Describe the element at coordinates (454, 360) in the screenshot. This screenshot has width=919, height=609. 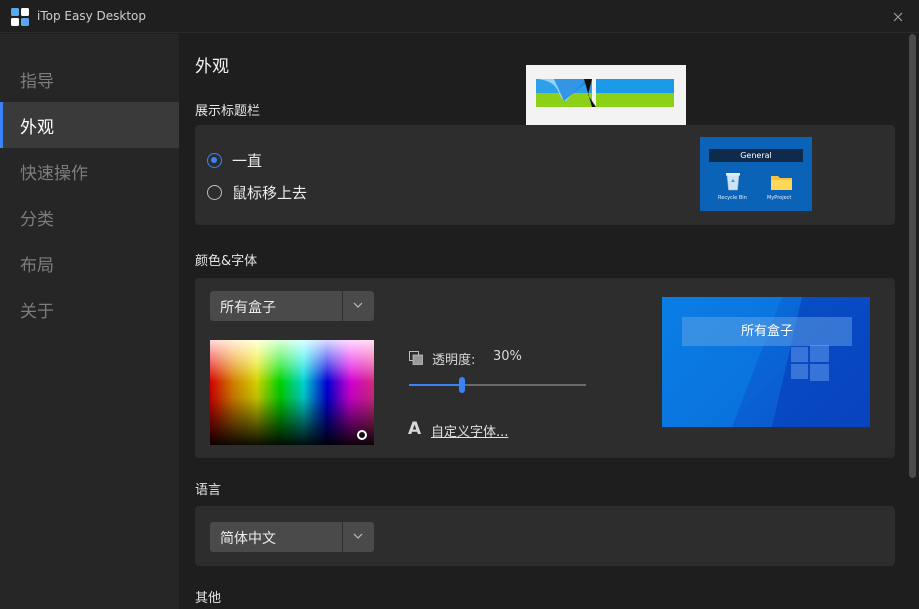
I see `opacity-label: 透明度:` at that location.